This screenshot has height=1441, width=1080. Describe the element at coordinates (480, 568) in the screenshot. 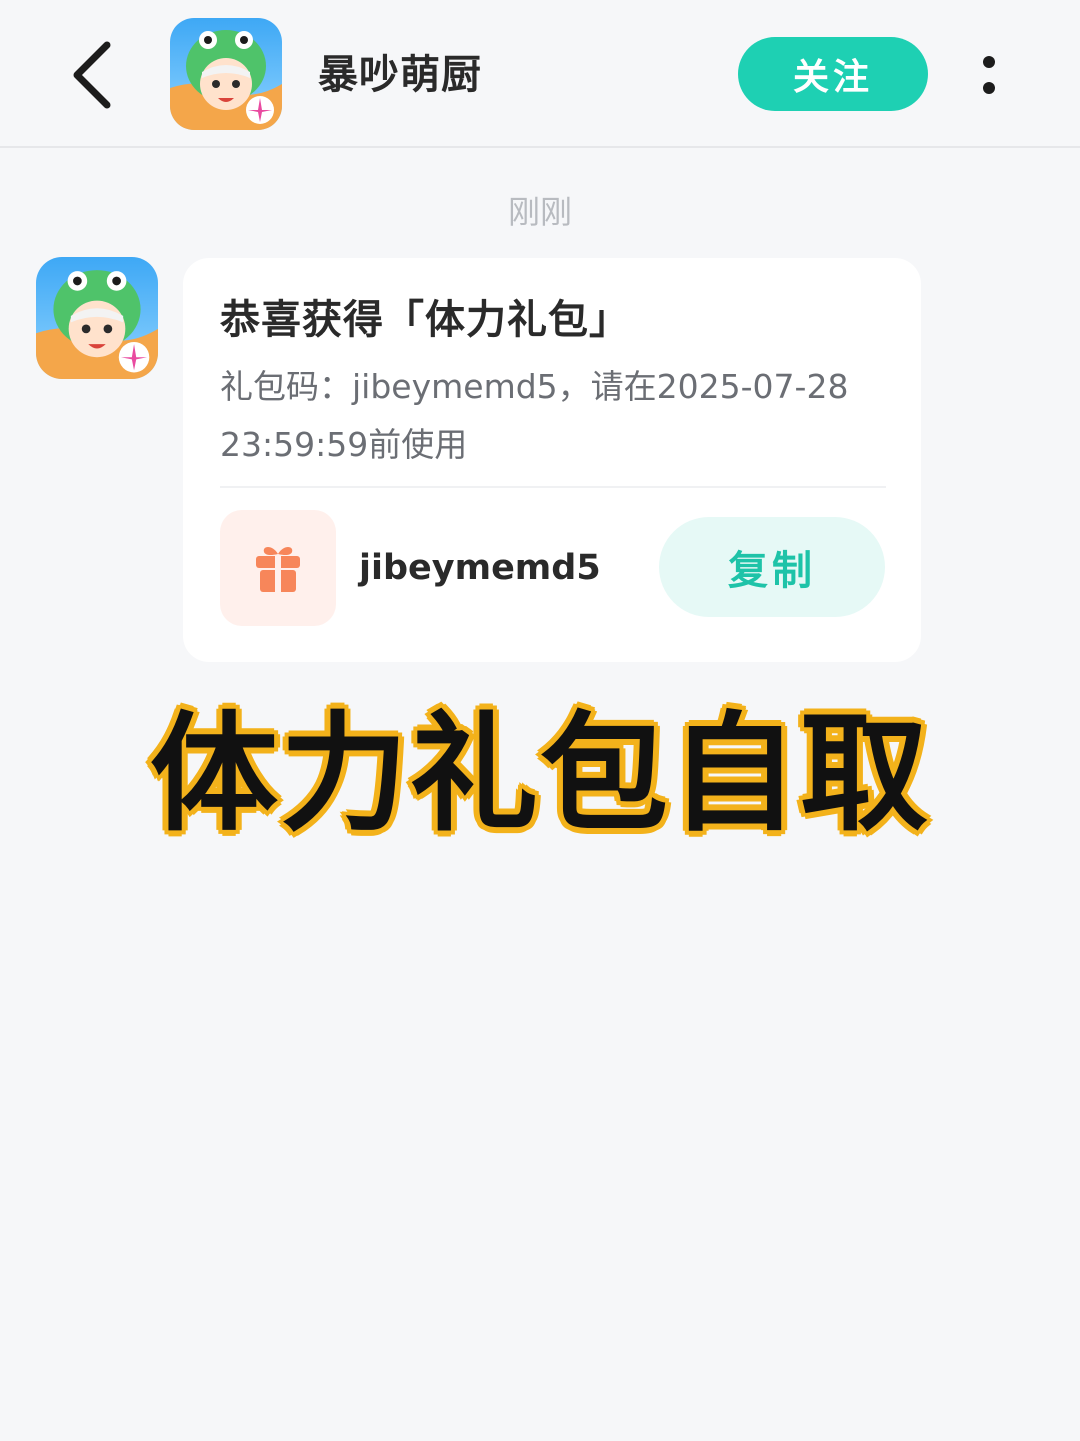

I see `gift-code-text: jibeymemd5` at that location.